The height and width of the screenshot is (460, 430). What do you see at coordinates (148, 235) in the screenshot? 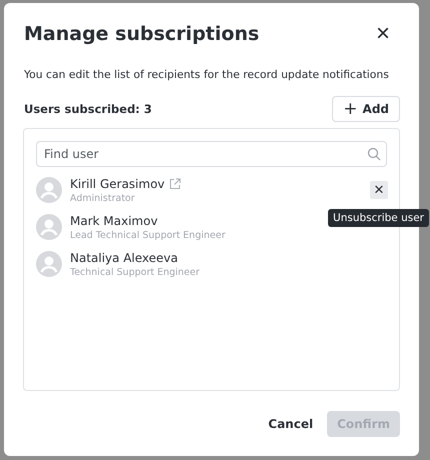
I see `user-role: Lead Technical Support Engineer` at bounding box center [148, 235].